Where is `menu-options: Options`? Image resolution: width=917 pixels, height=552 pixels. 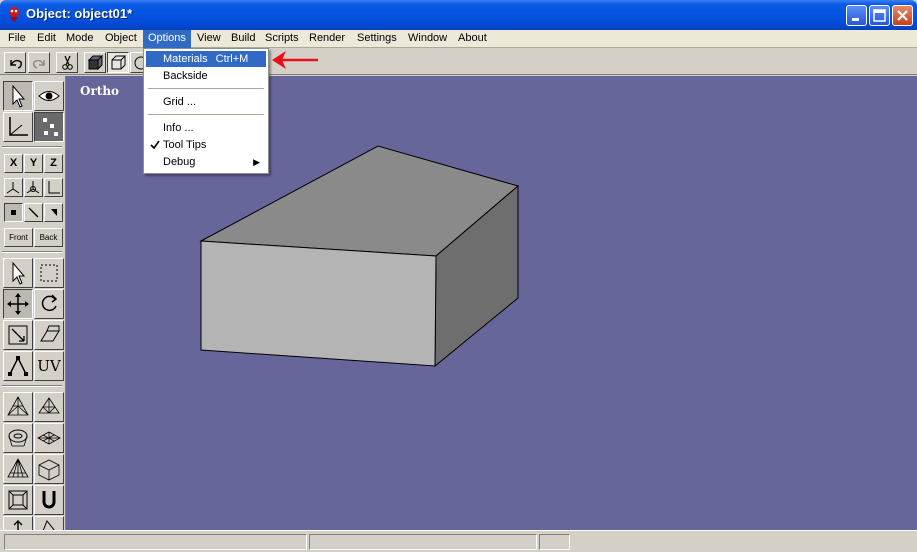 menu-options: Options is located at coordinates (167, 39).